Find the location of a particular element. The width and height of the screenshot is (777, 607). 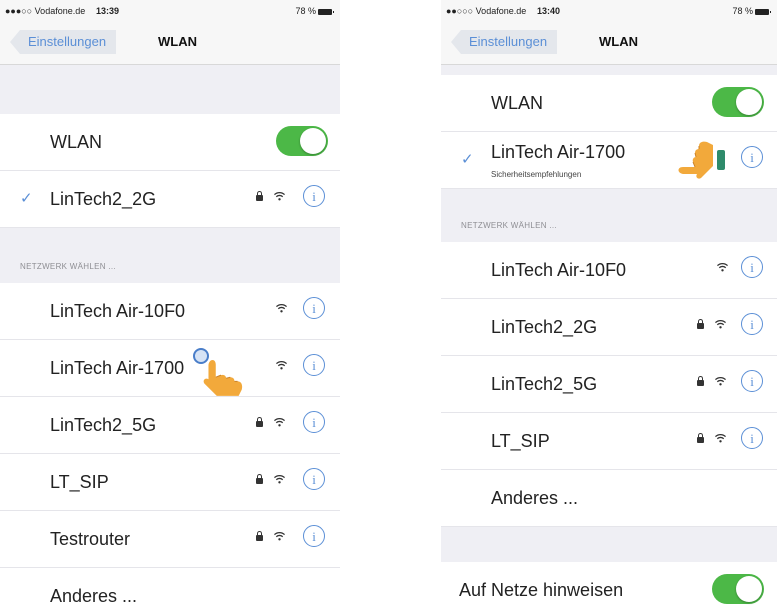

carrier-label: ●●○○○ Vodafone.de is located at coordinates (486, 11).